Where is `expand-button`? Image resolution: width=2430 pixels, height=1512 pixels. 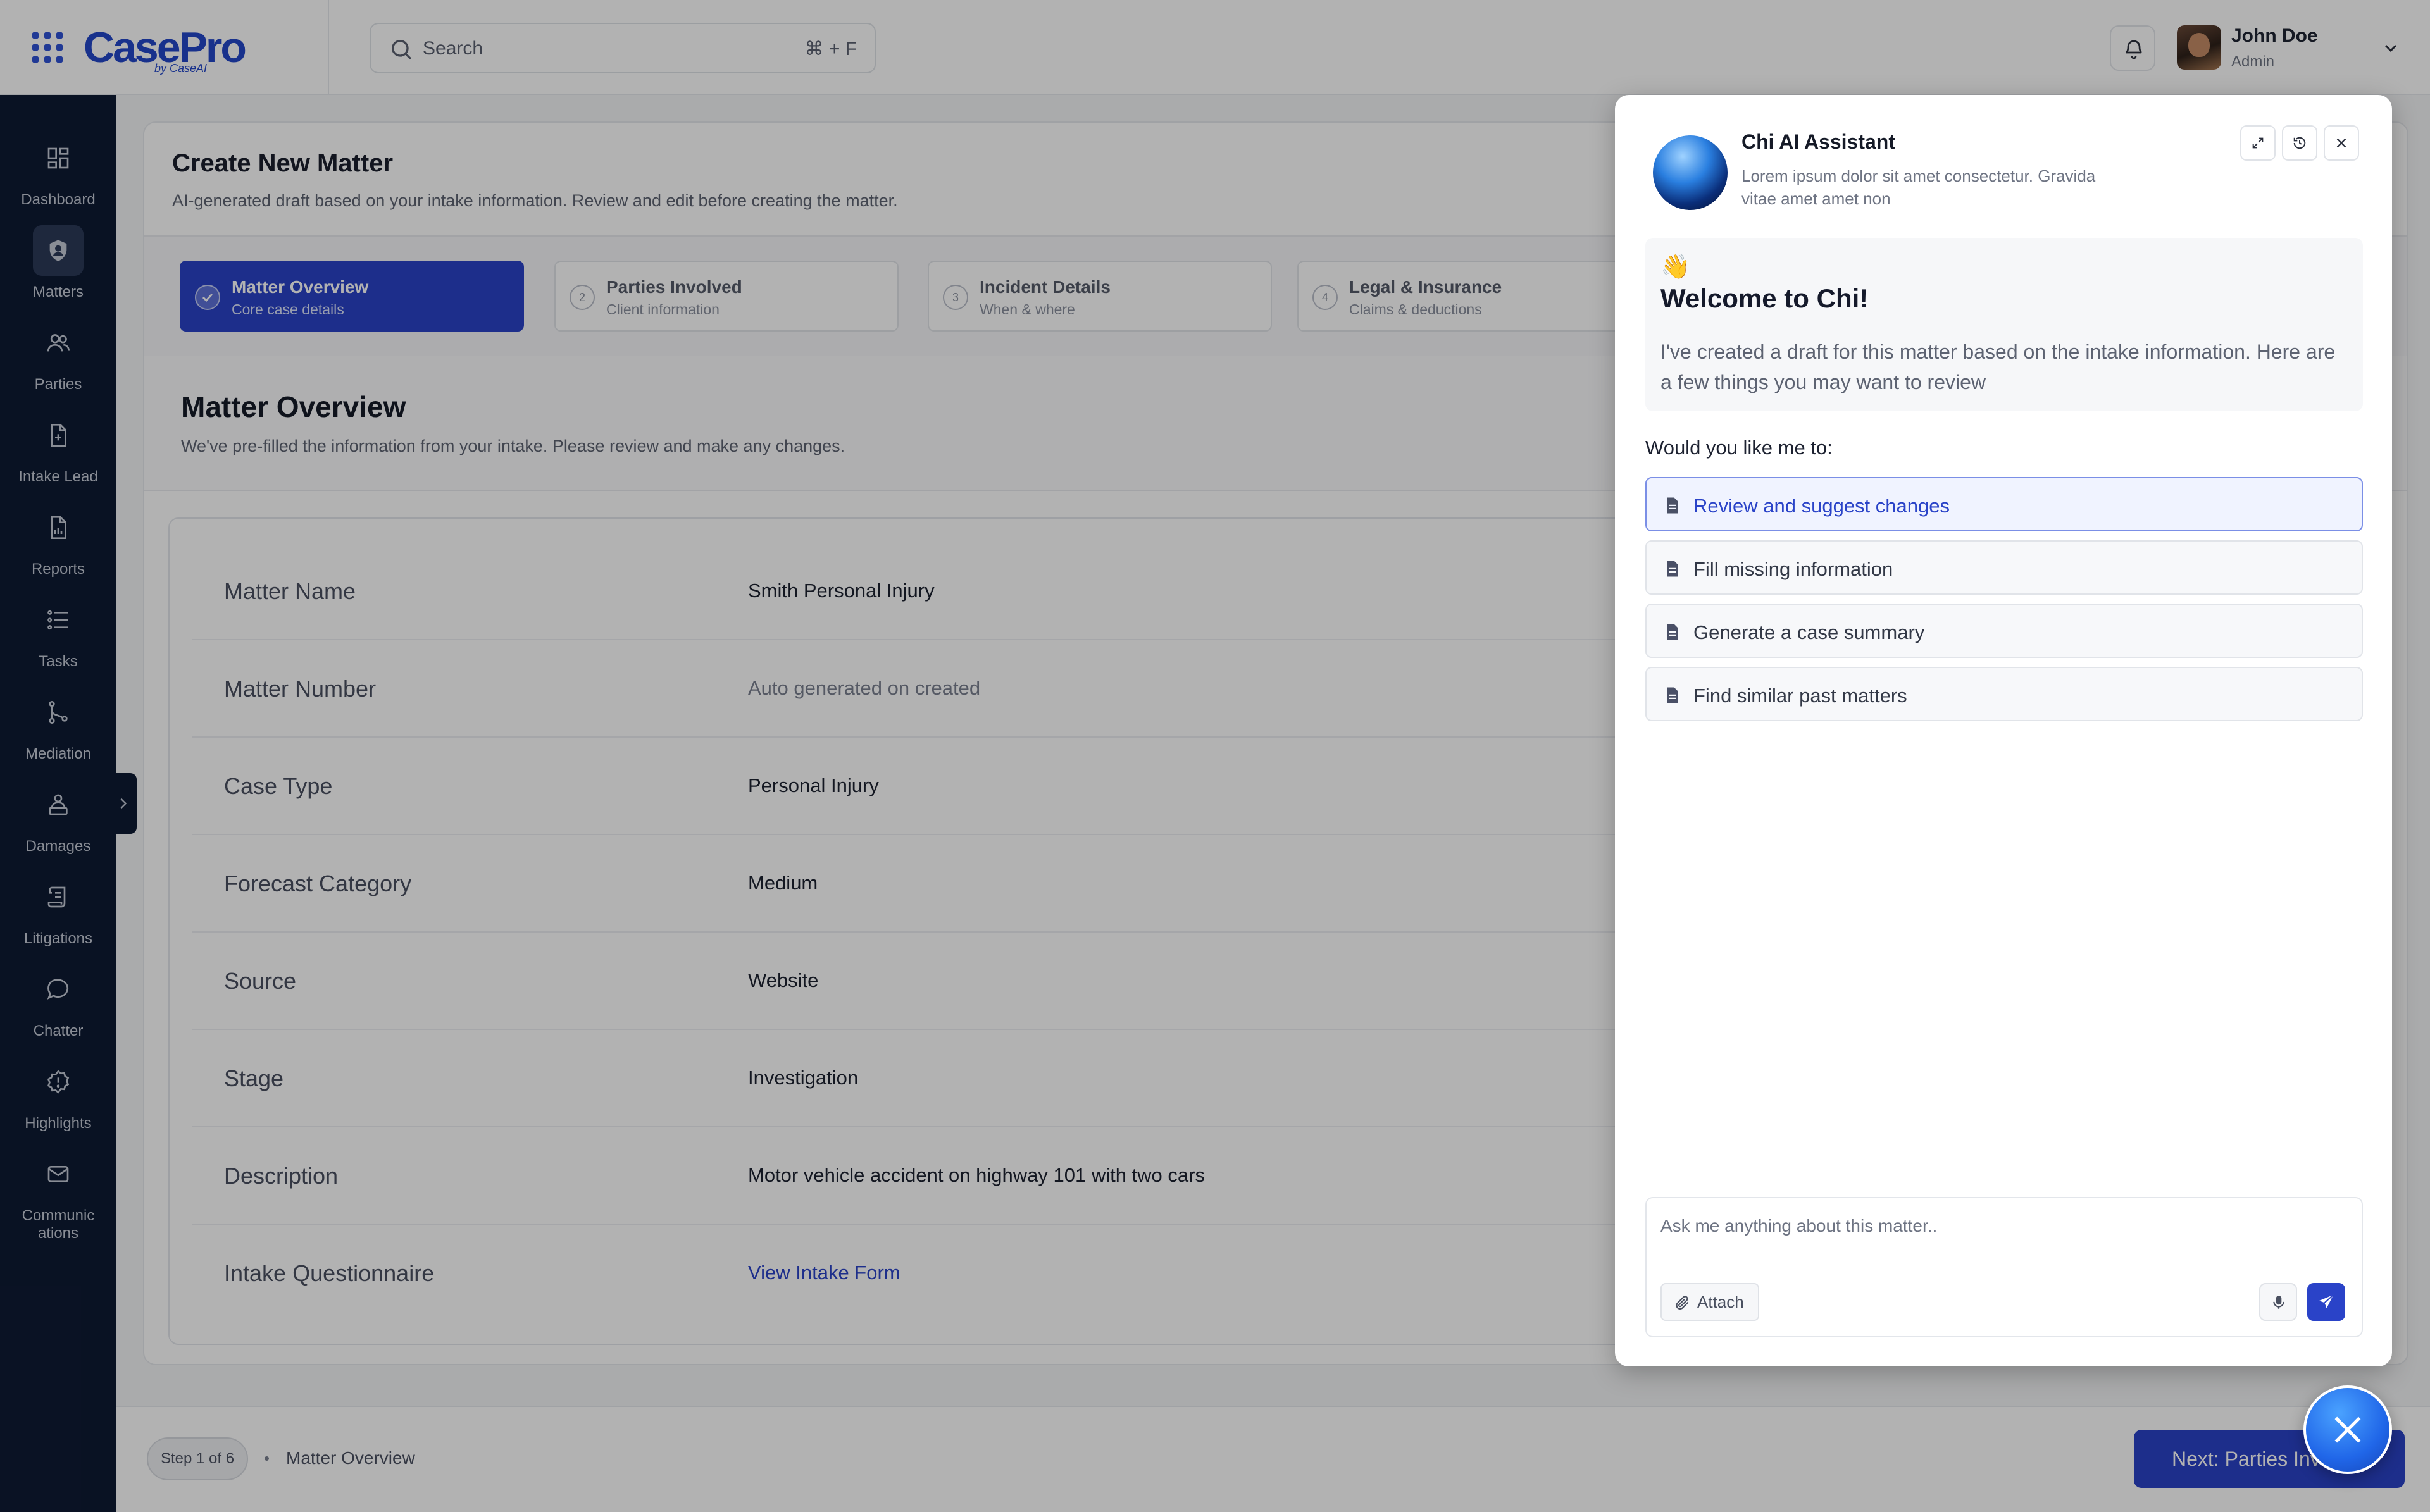
expand-button is located at coordinates (2258, 143).